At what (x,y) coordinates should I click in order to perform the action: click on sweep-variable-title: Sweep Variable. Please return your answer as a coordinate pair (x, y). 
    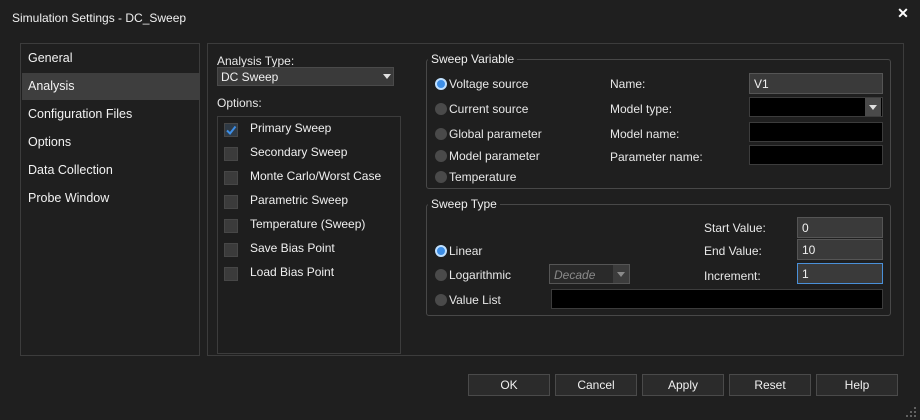
    Looking at the image, I should click on (473, 59).